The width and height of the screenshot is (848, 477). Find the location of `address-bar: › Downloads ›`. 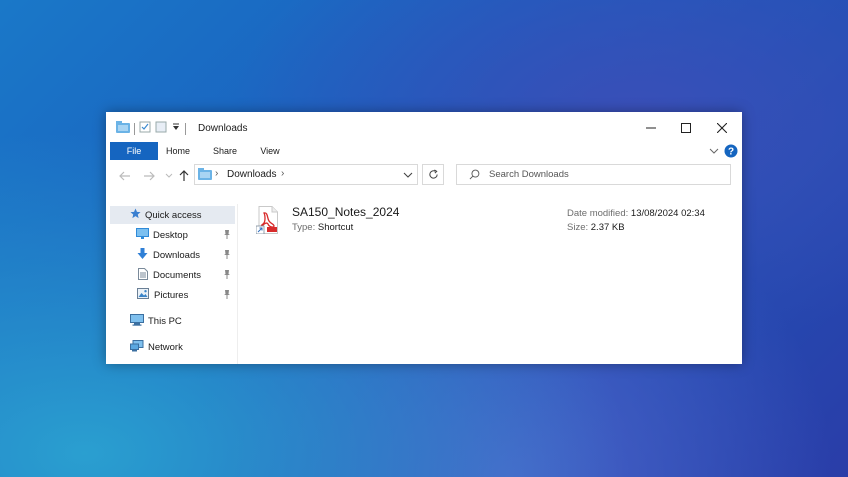

address-bar: › Downloads › is located at coordinates (306, 174).